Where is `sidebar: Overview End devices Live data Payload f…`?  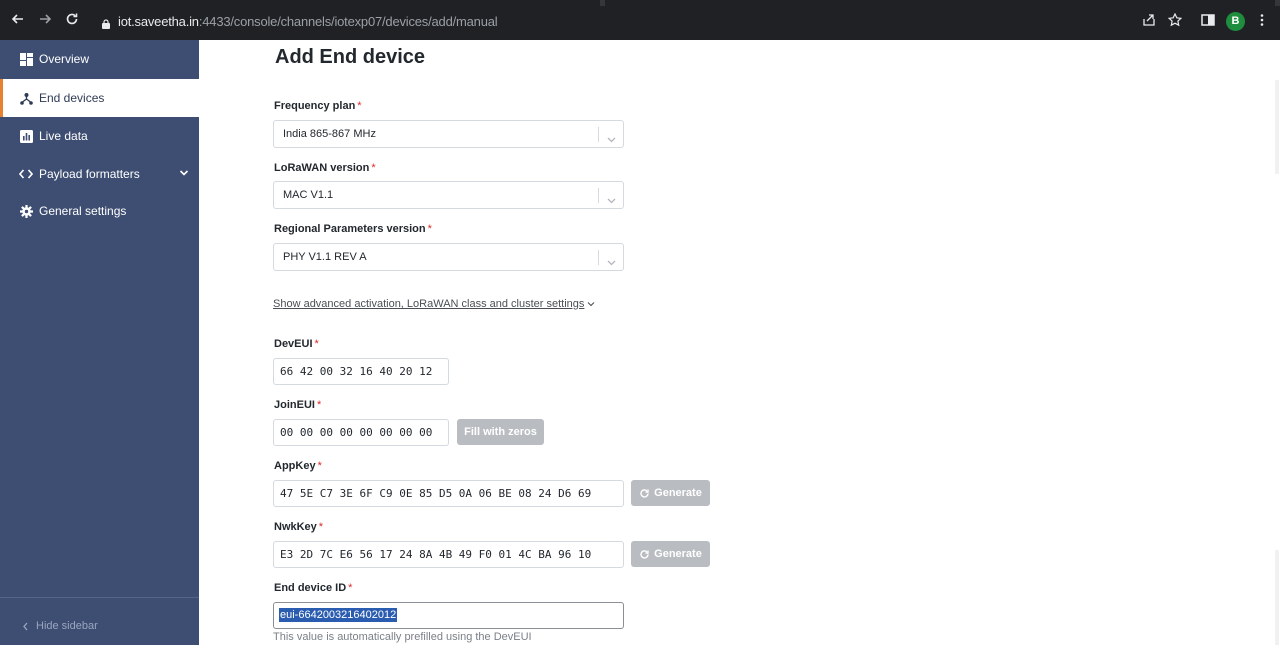
sidebar: Overview End devices Live data Payload f… is located at coordinates (99, 342).